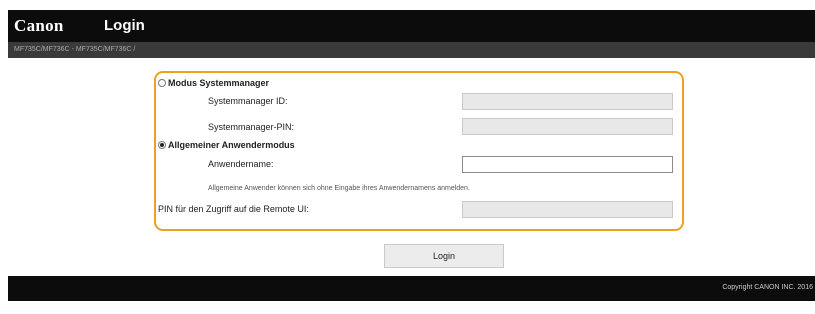 This screenshot has width=815, height=314. I want to click on page-title: Login, so click(124, 25).